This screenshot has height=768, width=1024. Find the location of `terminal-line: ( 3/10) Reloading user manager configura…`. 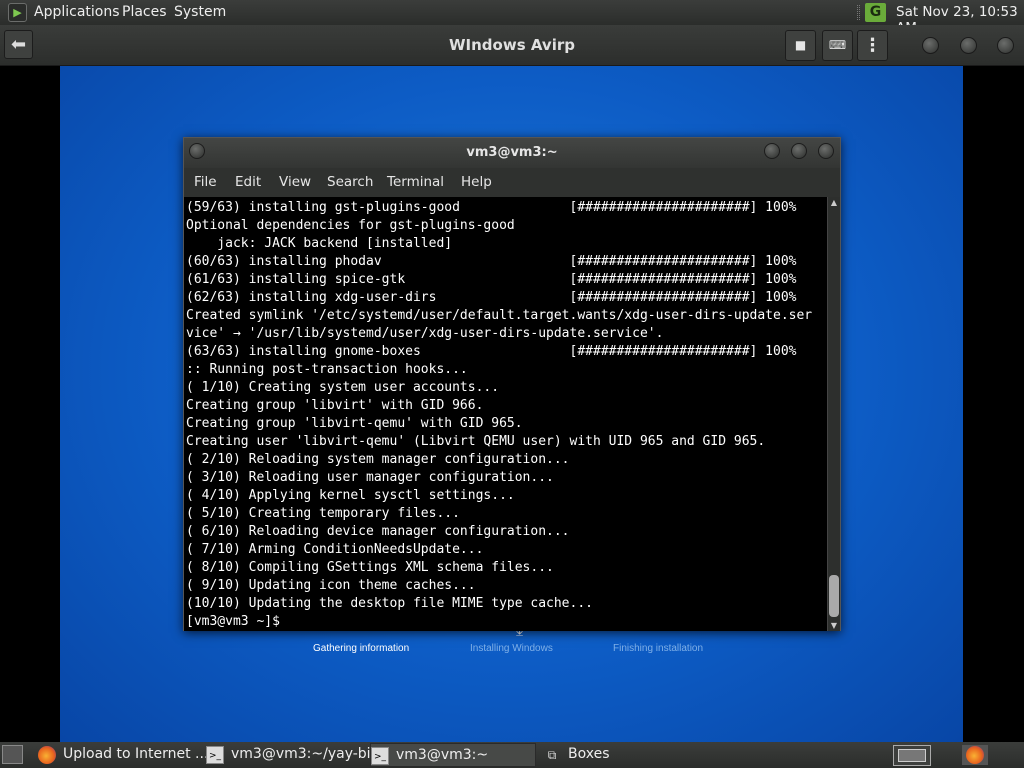

terminal-line: ( 3/10) Reloading user manager configura… is located at coordinates (370, 477).